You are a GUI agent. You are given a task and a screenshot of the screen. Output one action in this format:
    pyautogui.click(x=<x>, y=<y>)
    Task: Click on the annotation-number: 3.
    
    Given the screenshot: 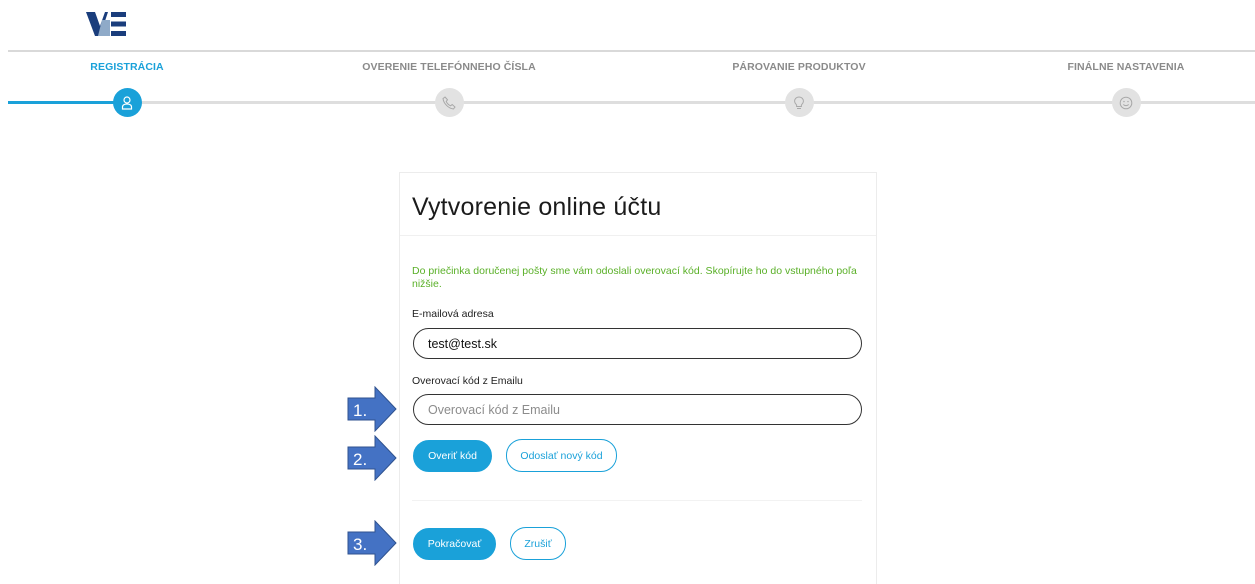 What is the action you would take?
    pyautogui.click(x=360, y=544)
    